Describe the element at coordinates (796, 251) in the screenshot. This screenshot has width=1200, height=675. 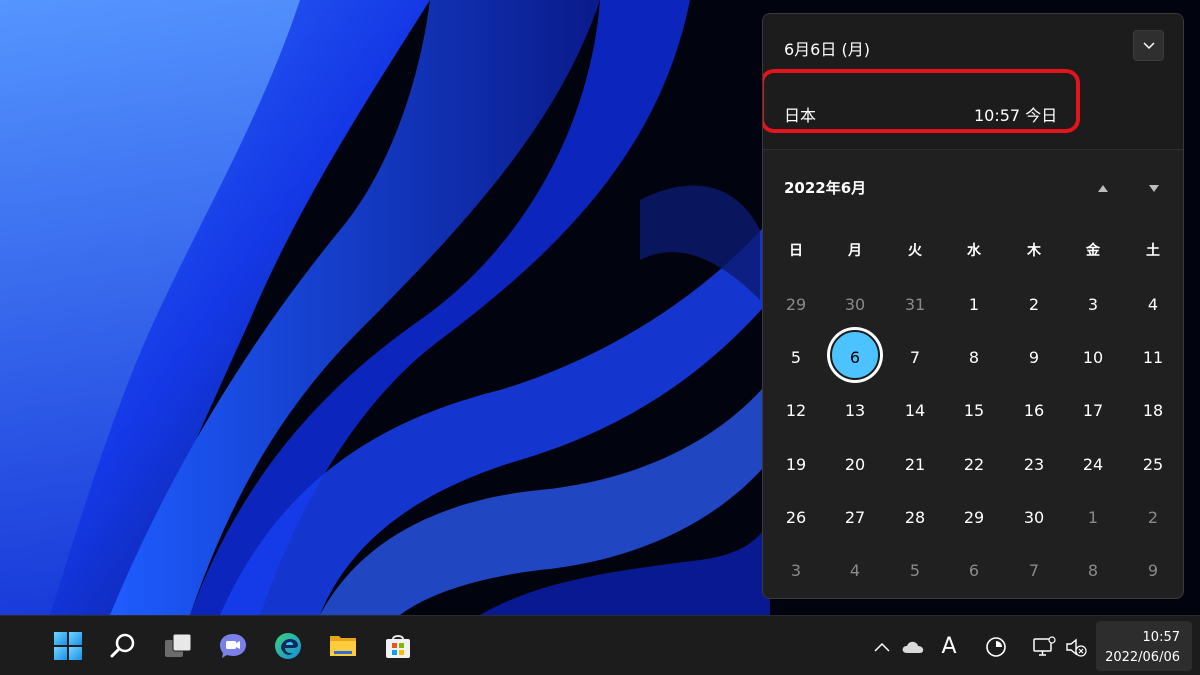
I see `weekday-sun: 日` at that location.